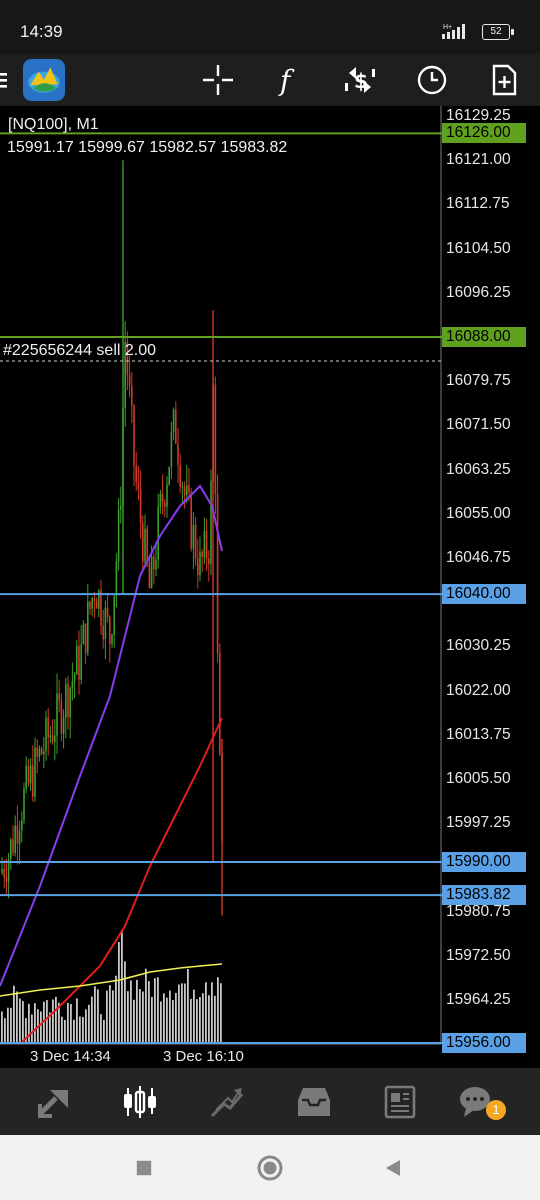 Image resolution: width=540 pixels, height=1200 pixels. Describe the element at coordinates (8, 80) in the screenshot. I see `menu-icon` at that location.